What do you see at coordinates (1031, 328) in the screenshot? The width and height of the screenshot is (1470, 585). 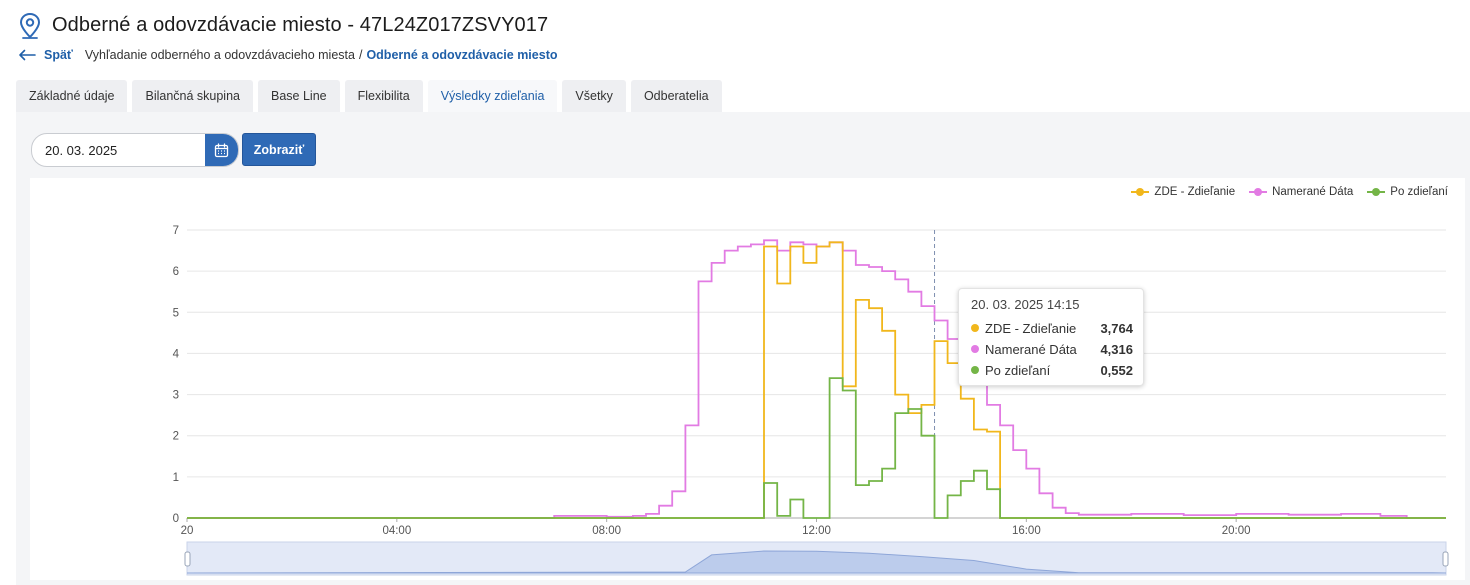 I see `tooltip-series-name: ZDE - Zdieľanie` at bounding box center [1031, 328].